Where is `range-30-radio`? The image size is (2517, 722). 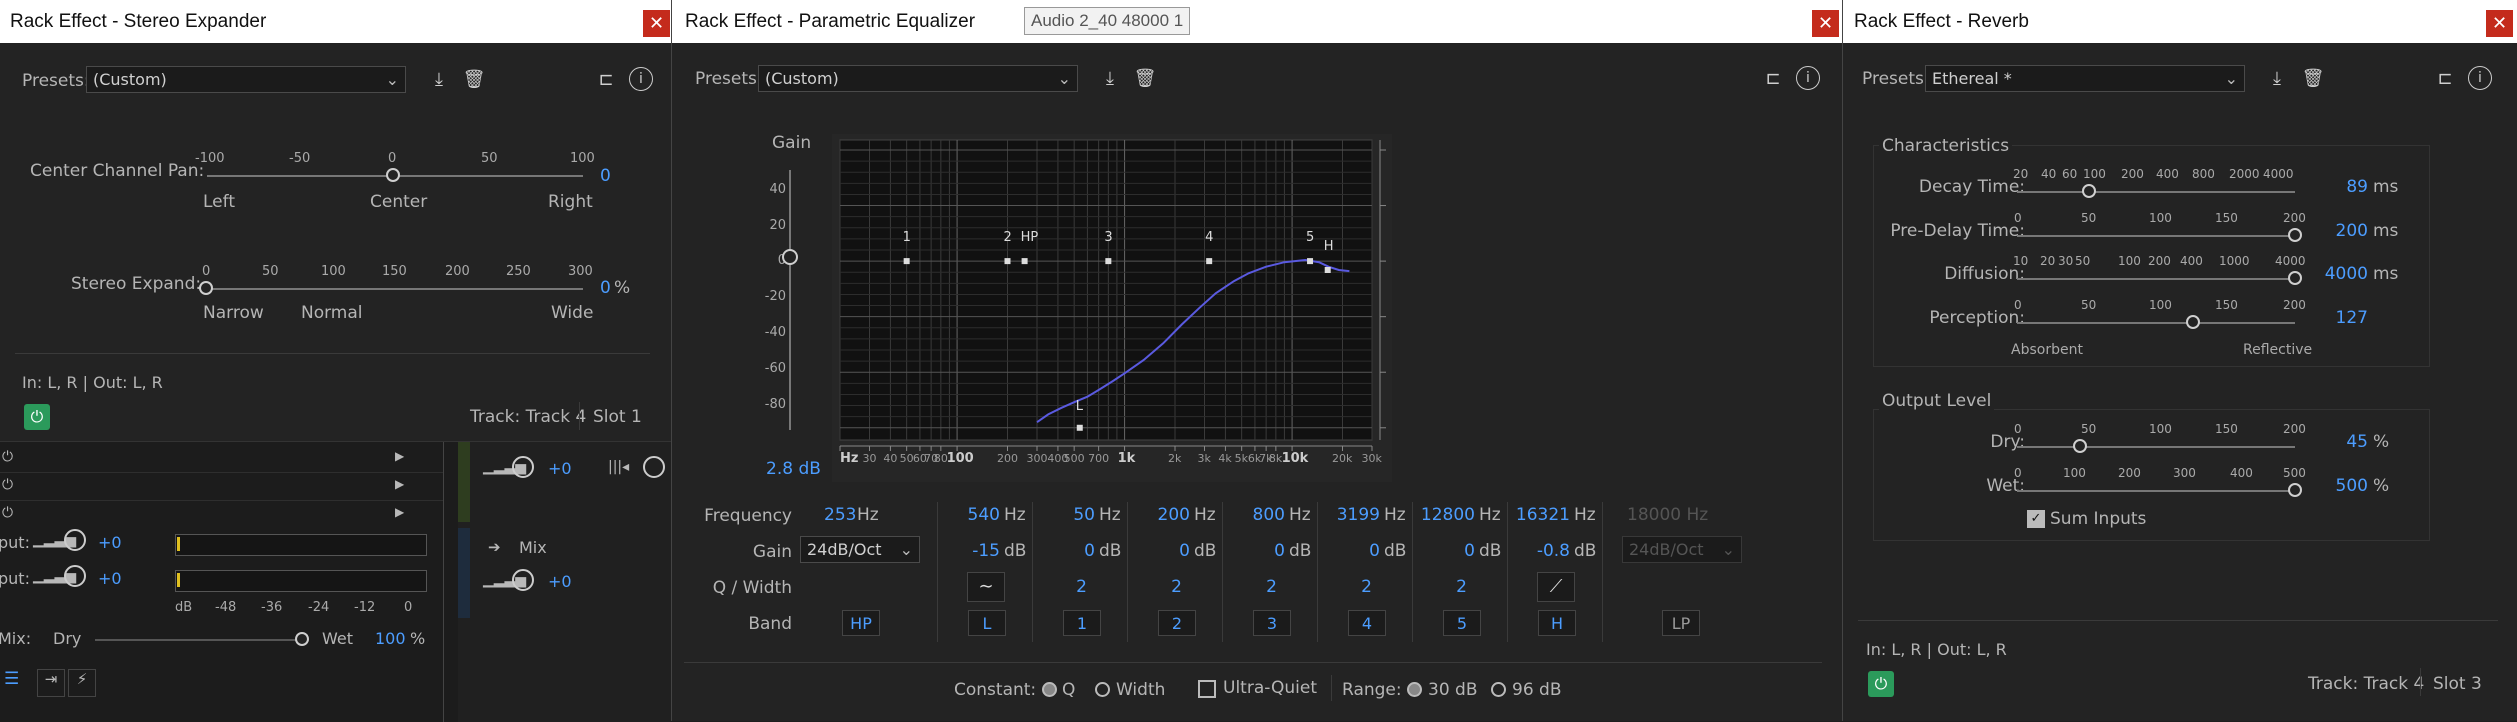 range-30-radio is located at coordinates (1414, 689).